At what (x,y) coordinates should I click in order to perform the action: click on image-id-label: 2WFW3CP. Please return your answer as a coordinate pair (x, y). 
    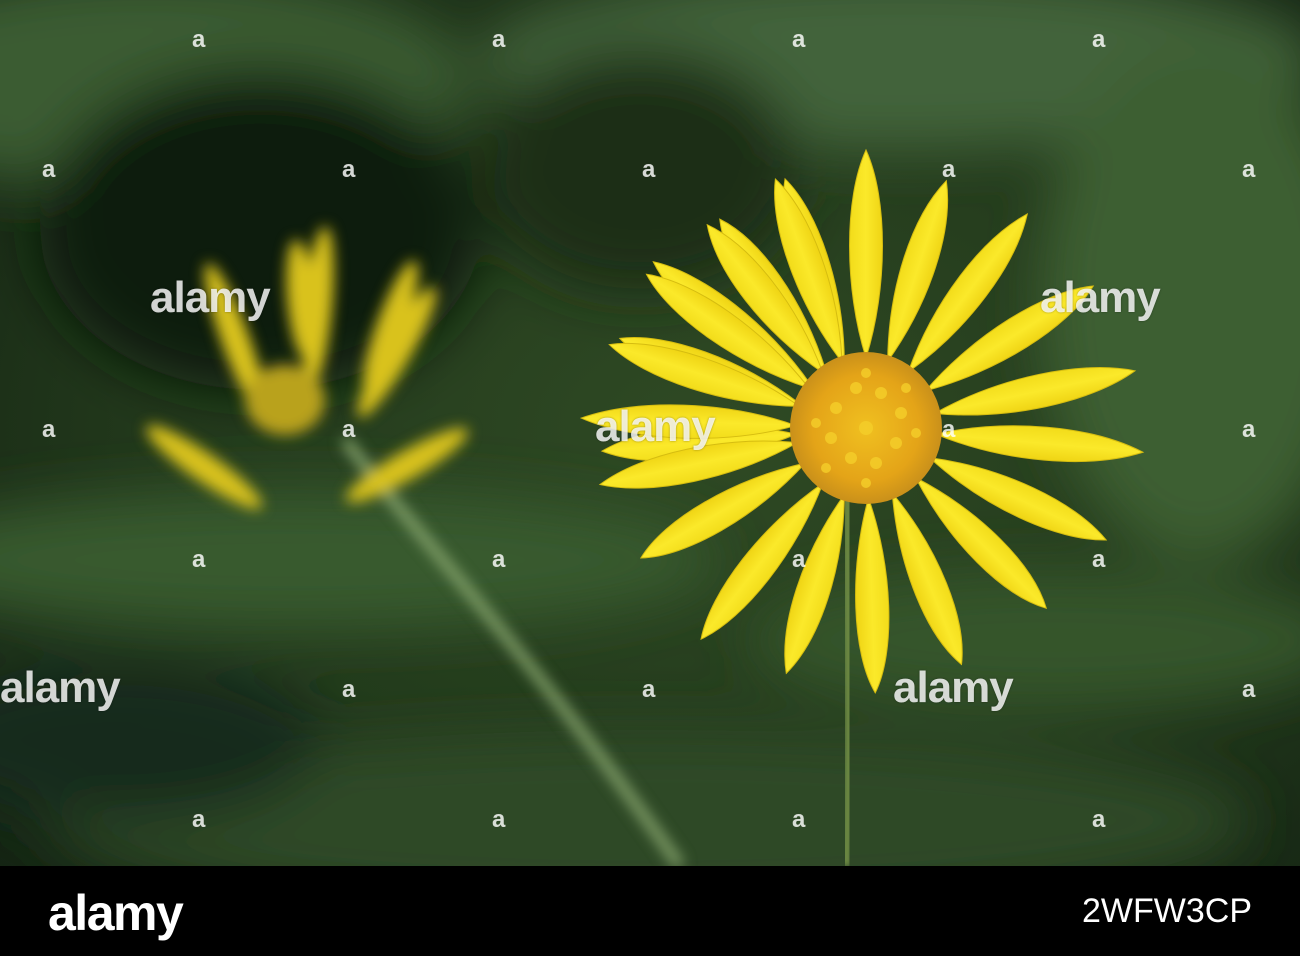
    Looking at the image, I should click on (1167, 911).